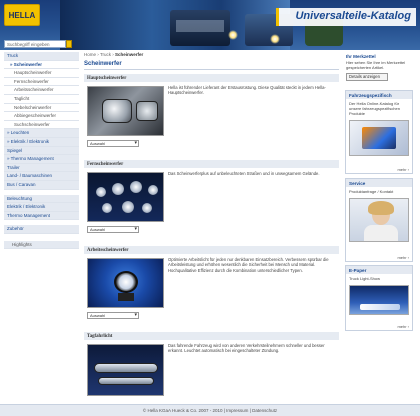 The image size is (420, 416). Describe the element at coordinates (403, 169) in the screenshot. I see `katalog-more-link: mehr ›` at that location.